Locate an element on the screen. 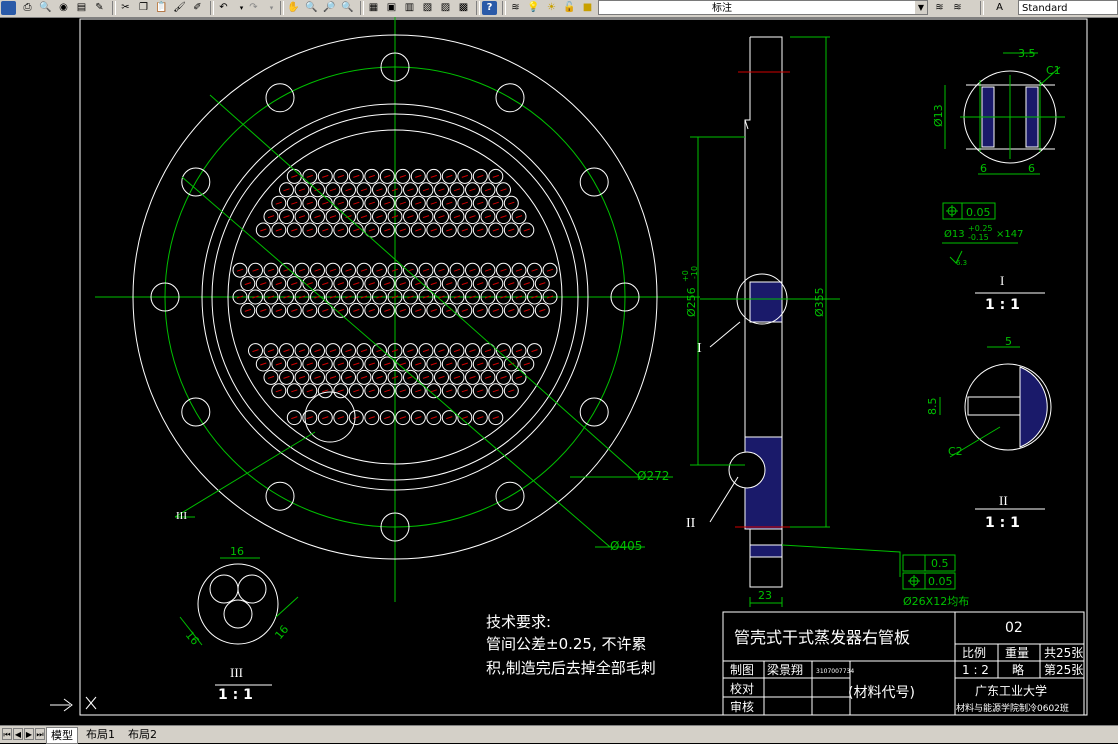 This screenshot has width=1118, height=744. text-style-icon: A is located at coordinates (999, 8).